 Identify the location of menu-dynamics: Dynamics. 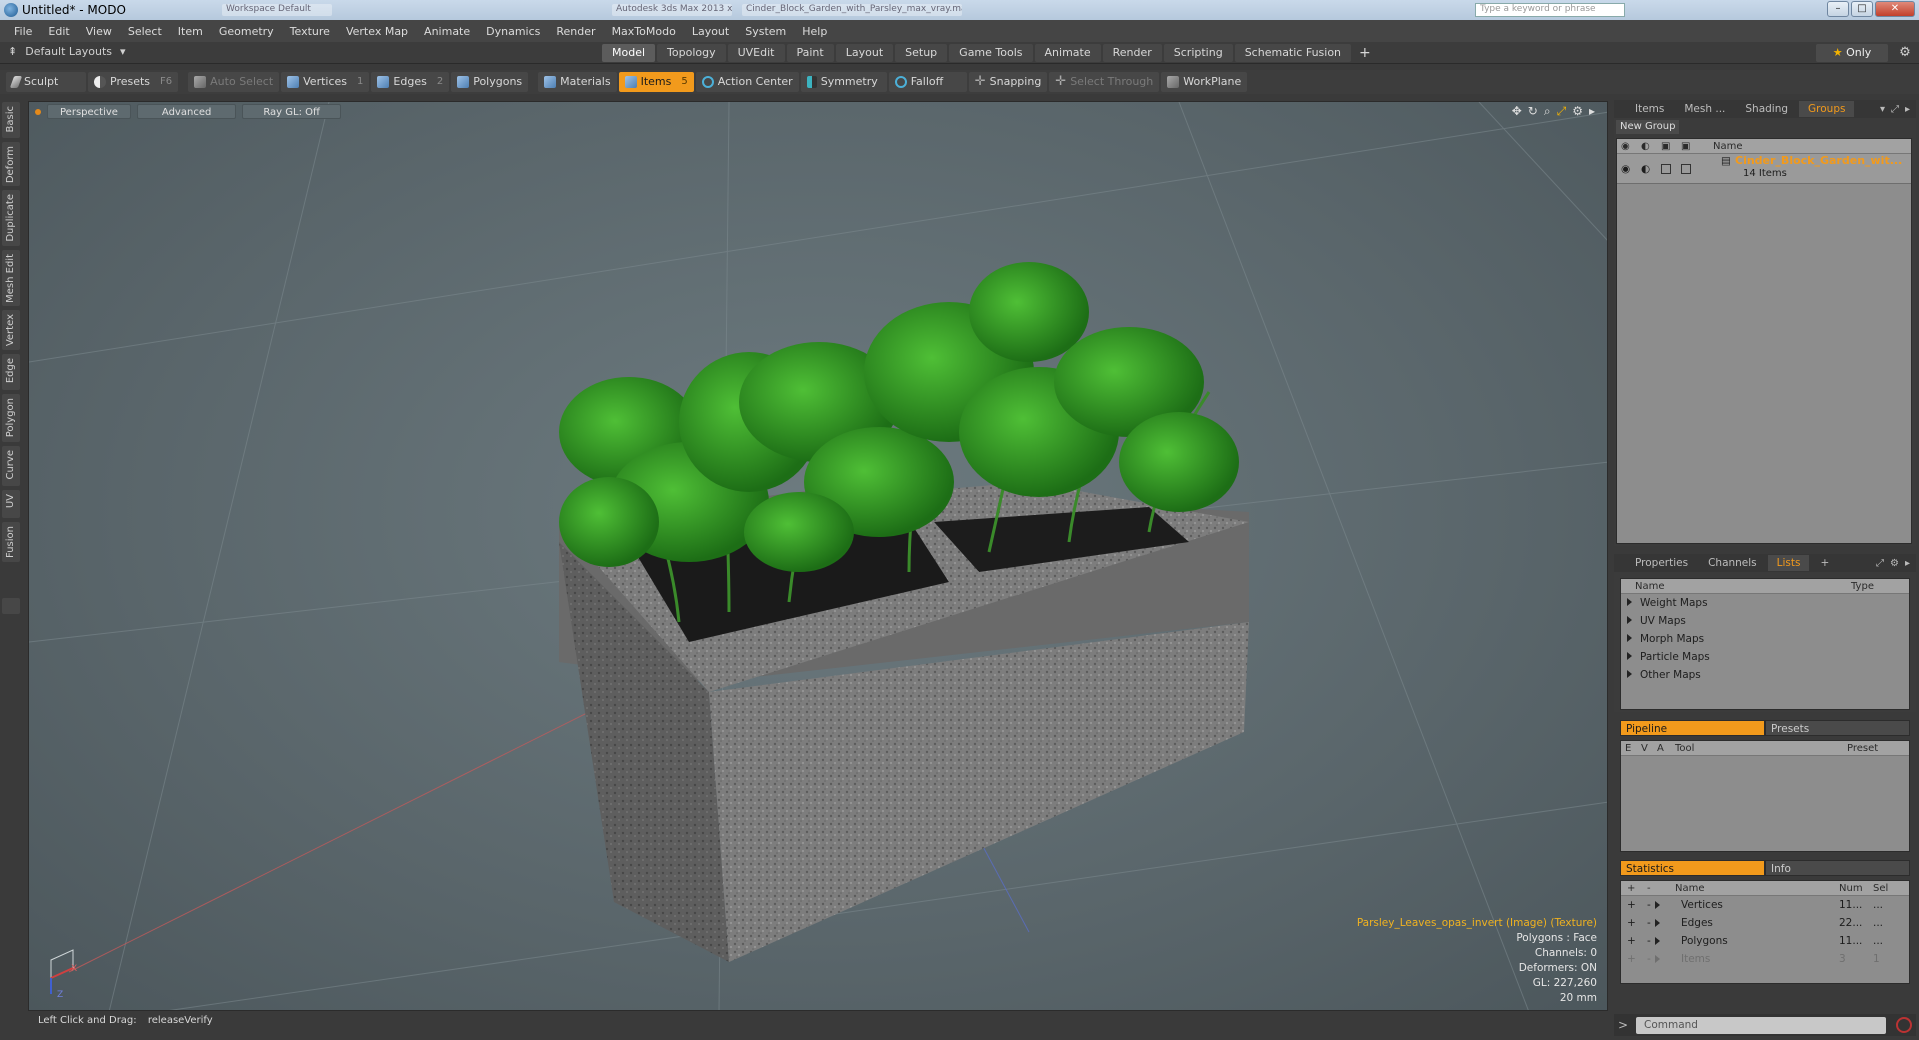
(513, 31).